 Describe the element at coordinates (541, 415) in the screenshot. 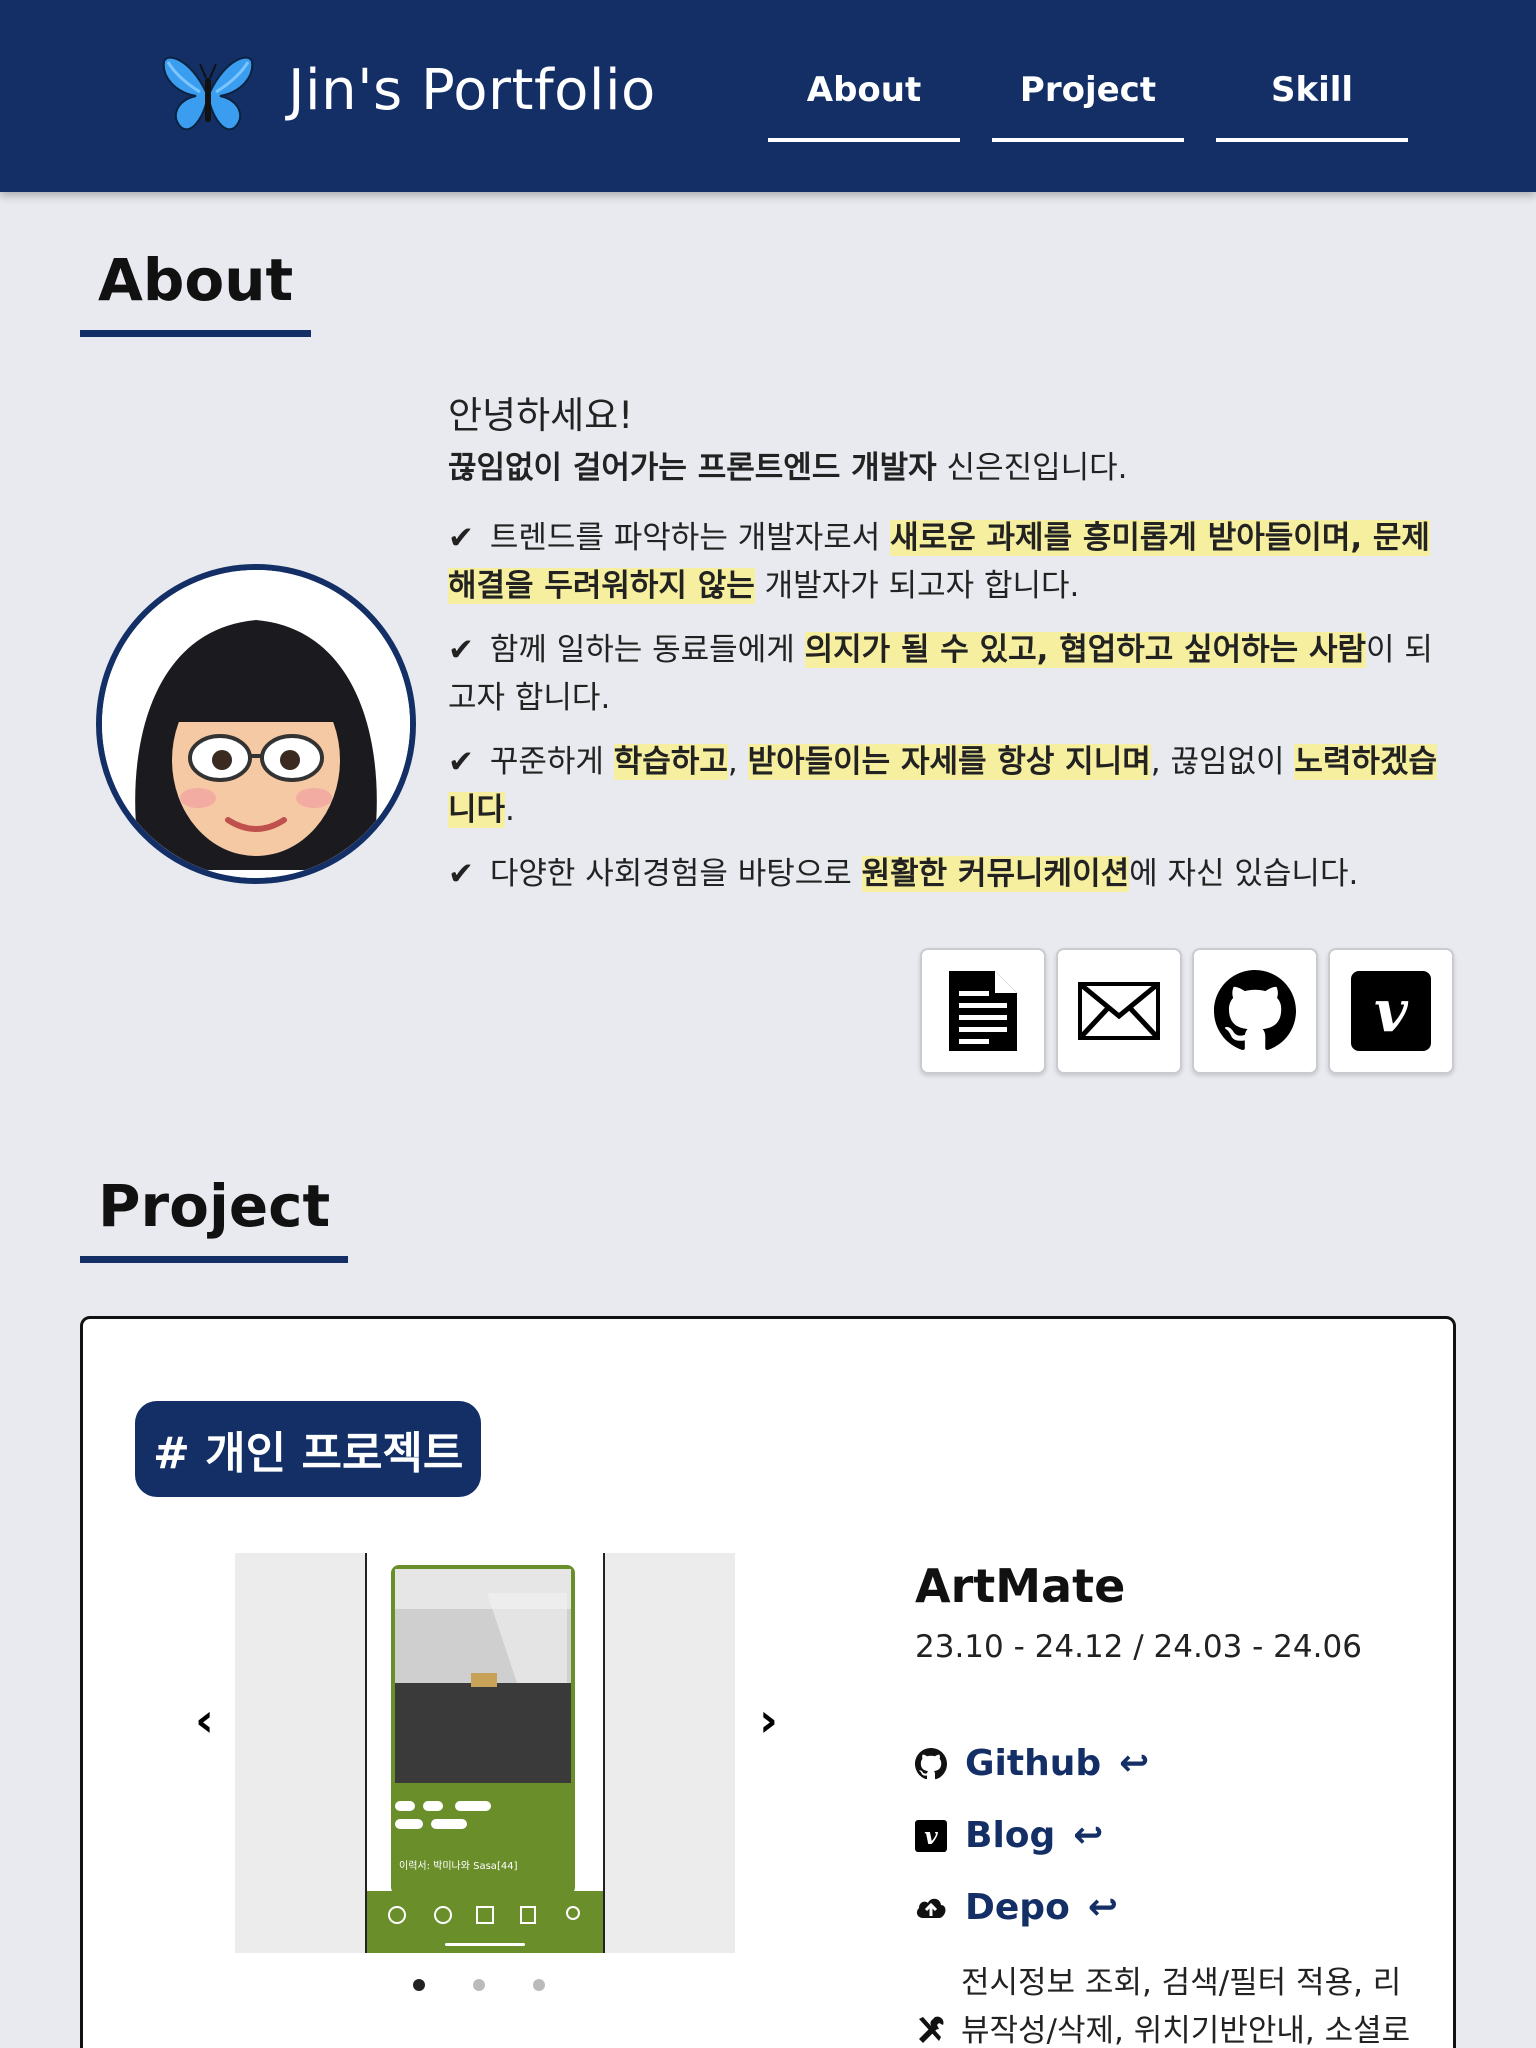

I see `greeting: 안녕하세요!` at that location.